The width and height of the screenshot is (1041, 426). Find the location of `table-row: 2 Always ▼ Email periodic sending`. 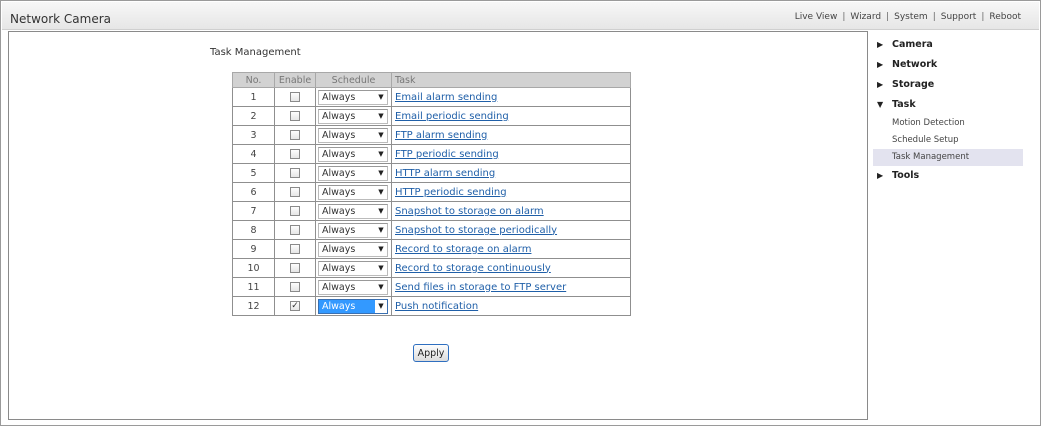

table-row: 2 Always ▼ Email periodic sending is located at coordinates (431, 116).